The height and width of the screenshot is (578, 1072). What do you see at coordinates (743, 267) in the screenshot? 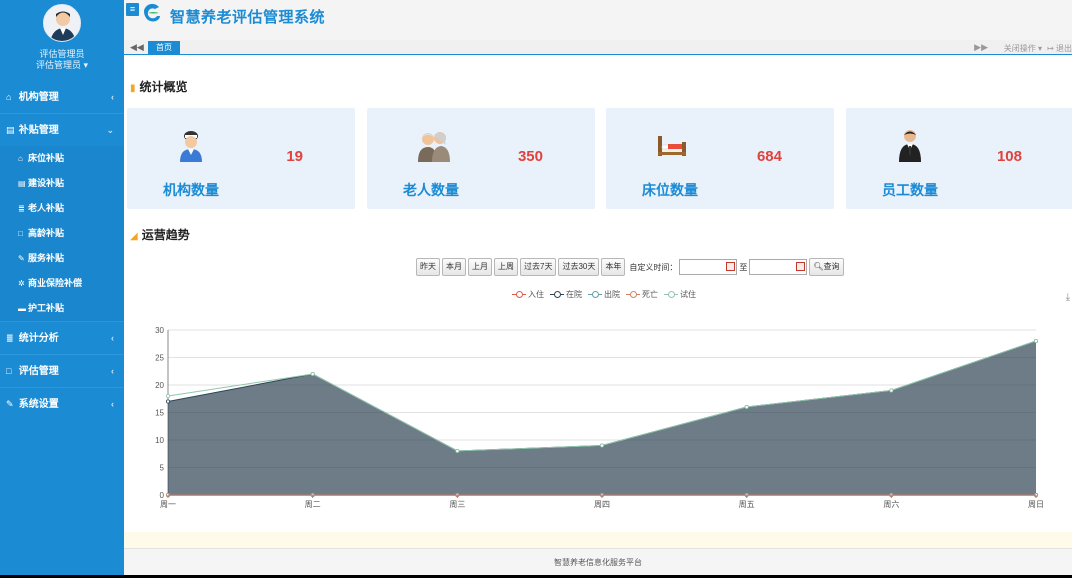
I see `date-range-separator: 至` at bounding box center [743, 267].